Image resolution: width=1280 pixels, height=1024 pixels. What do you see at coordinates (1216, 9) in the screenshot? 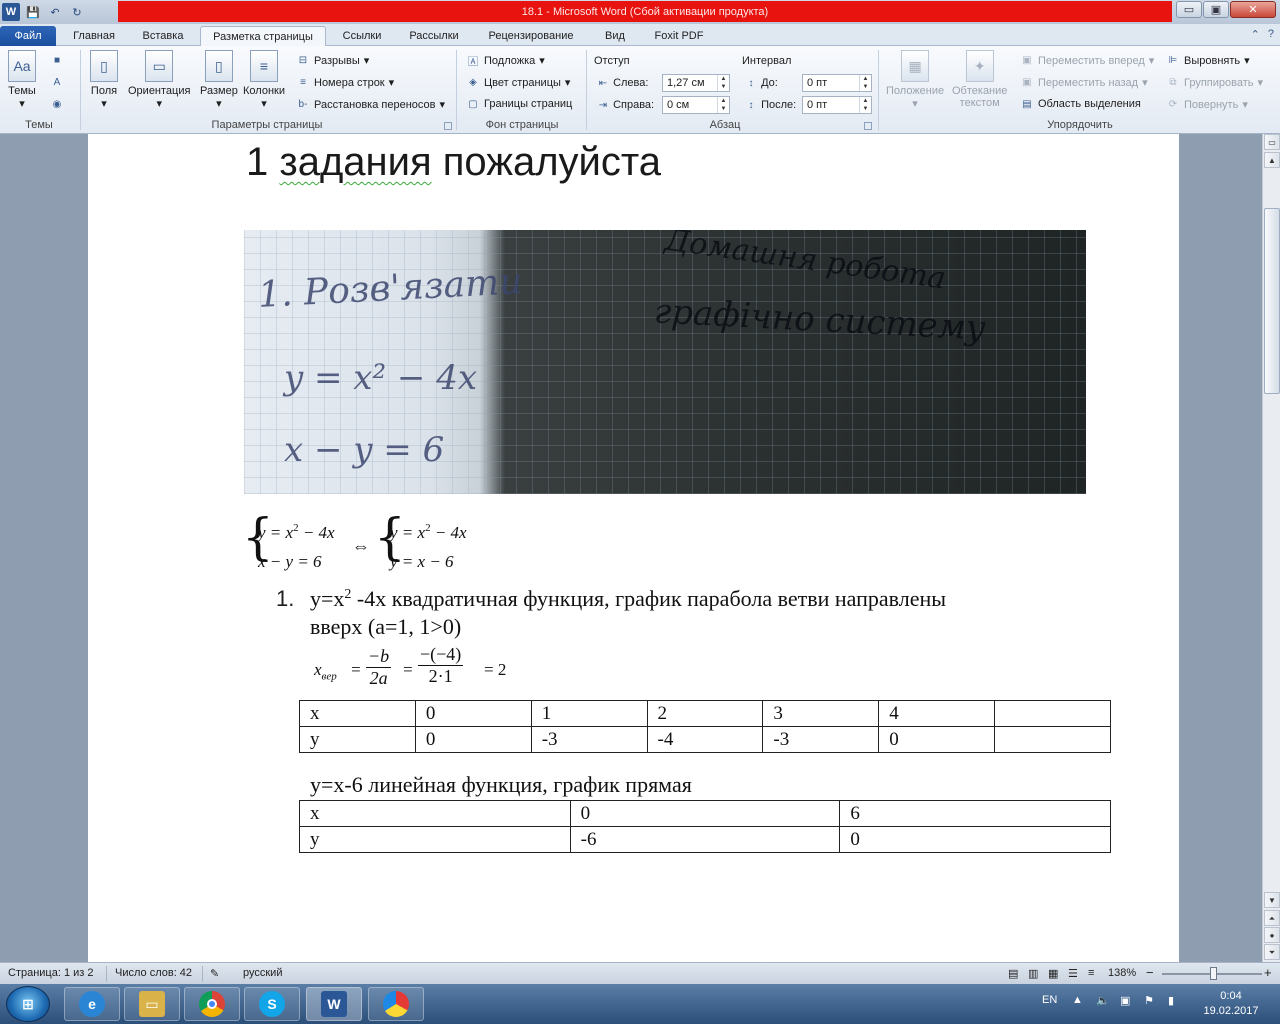
I see `maximize-button: ▣` at bounding box center [1216, 9].